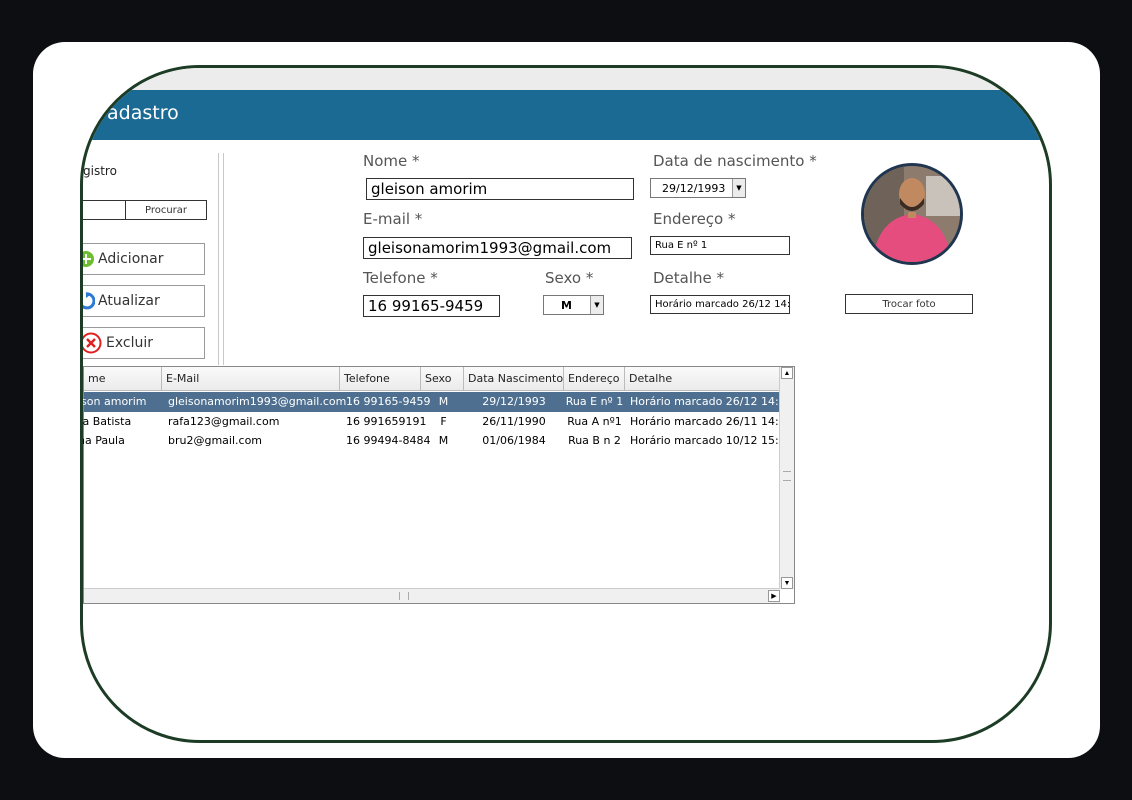 The width and height of the screenshot is (1132, 800). Describe the element at coordinates (720, 245) in the screenshot. I see `endereco-input: Rua E nº 1` at that location.